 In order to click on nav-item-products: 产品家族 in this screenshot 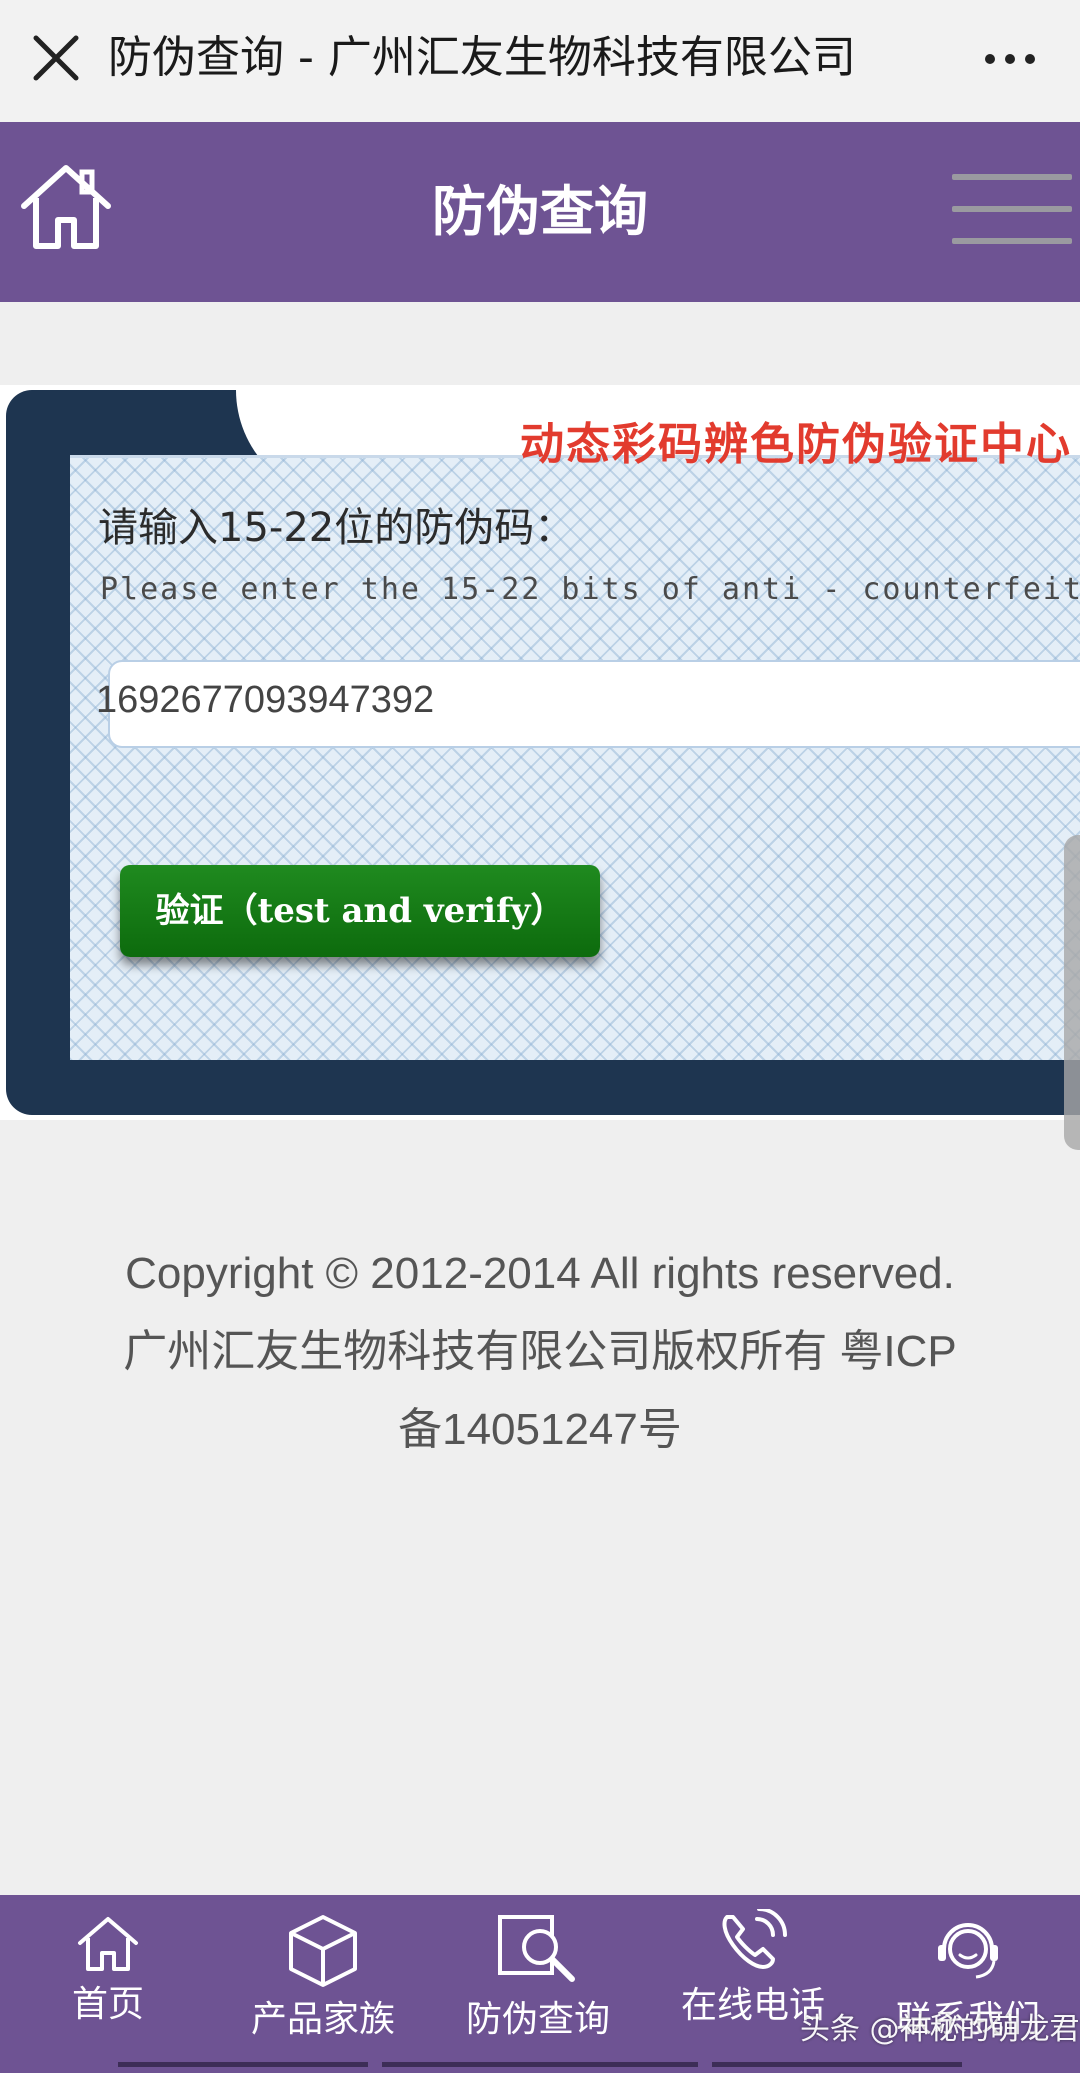, I will do `click(323, 1984)`.